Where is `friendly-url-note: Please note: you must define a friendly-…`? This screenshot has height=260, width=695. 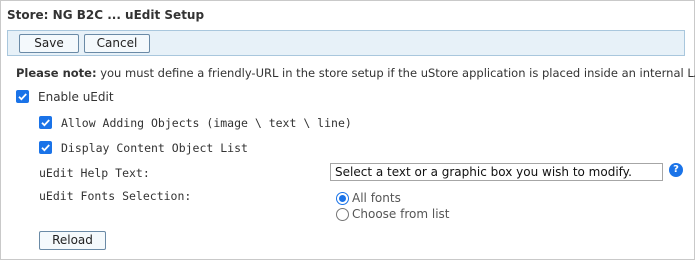
friendly-url-note: Please note: you must define a friendly-… is located at coordinates (355, 73).